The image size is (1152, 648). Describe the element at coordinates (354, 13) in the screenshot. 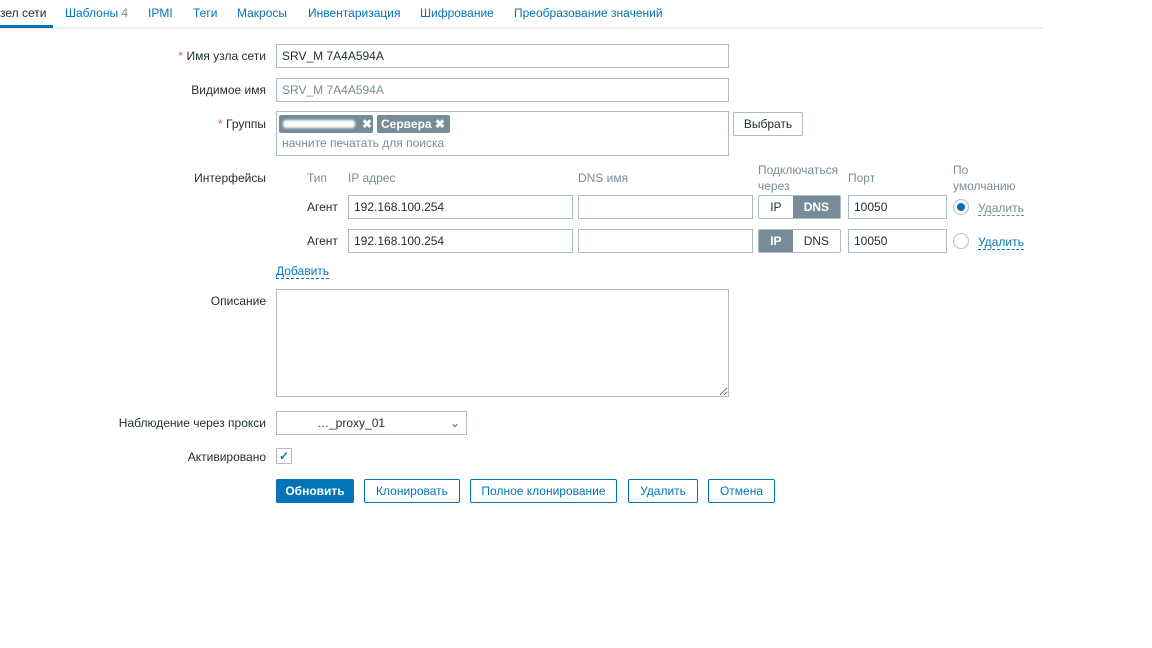

I see `tab-inventory: Инвентаризация` at that location.